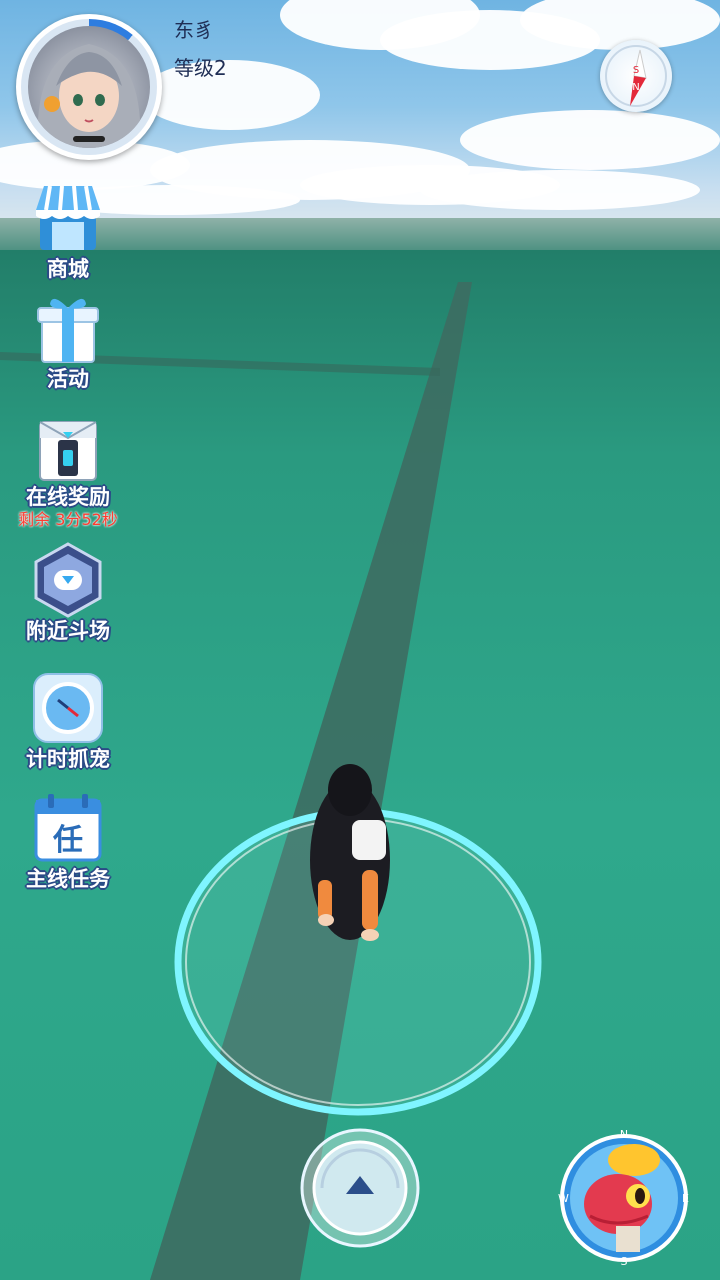 The width and height of the screenshot is (720, 1280). I want to click on compass-button: S N, so click(636, 76).